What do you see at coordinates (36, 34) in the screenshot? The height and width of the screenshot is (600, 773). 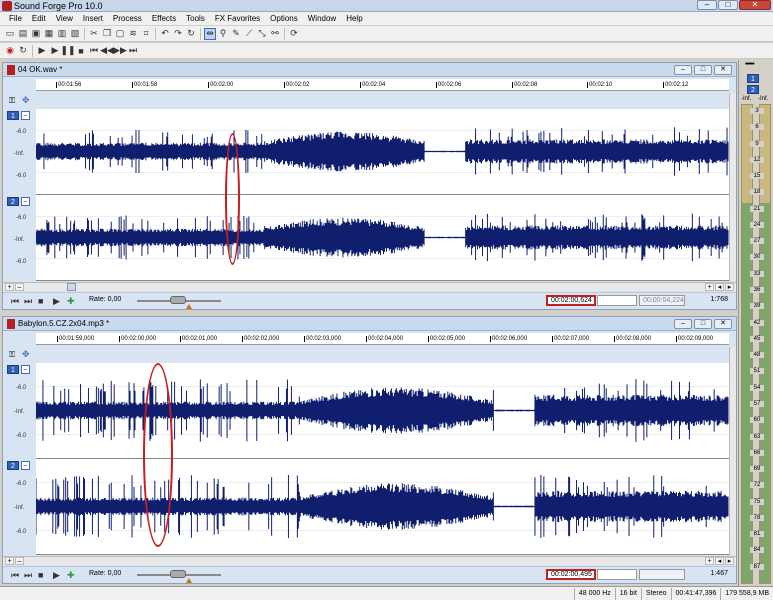 I see `save-icon: ▣` at bounding box center [36, 34].